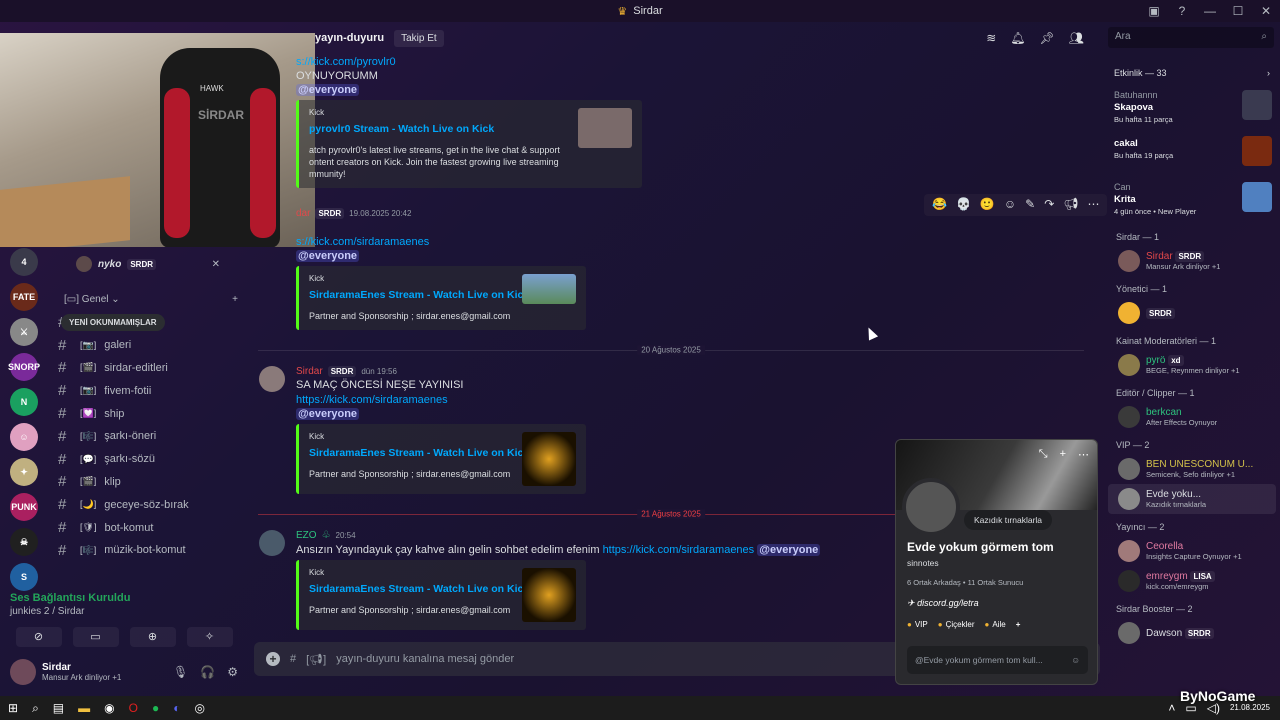 Image resolution: width=1280 pixels, height=720 pixels. Describe the element at coordinates (95, 637) in the screenshot. I see `screen-share-icon: ▭` at that location.